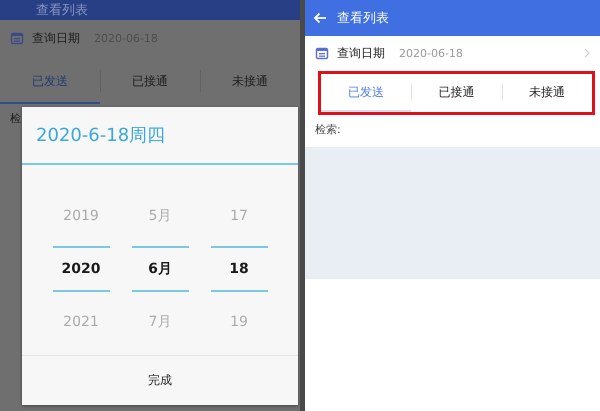  I want to click on date-row: 查询日期 2020-06-18, so click(452, 53).